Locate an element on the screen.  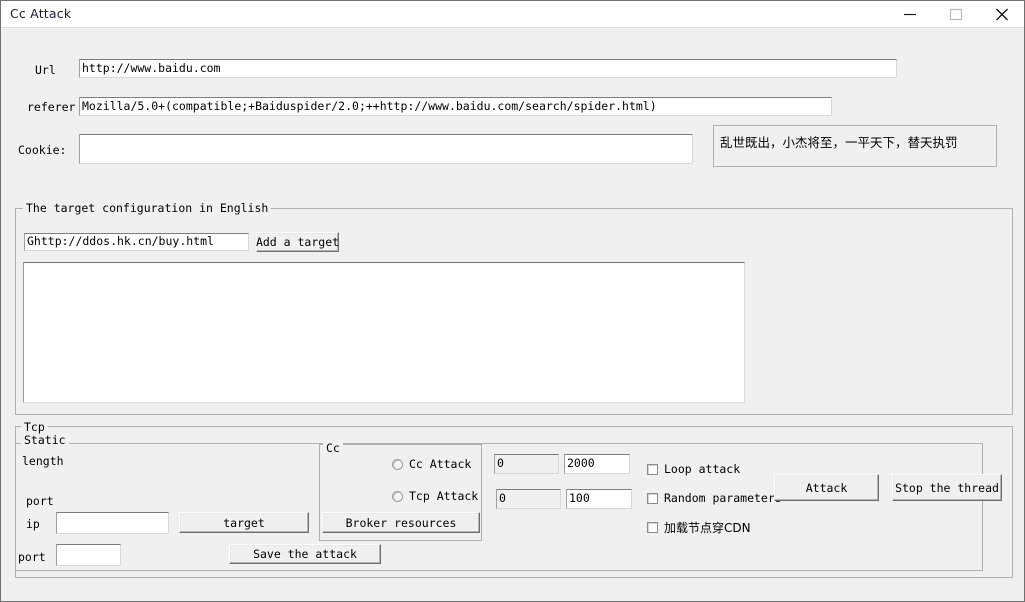
ip-input is located at coordinates (112, 523).